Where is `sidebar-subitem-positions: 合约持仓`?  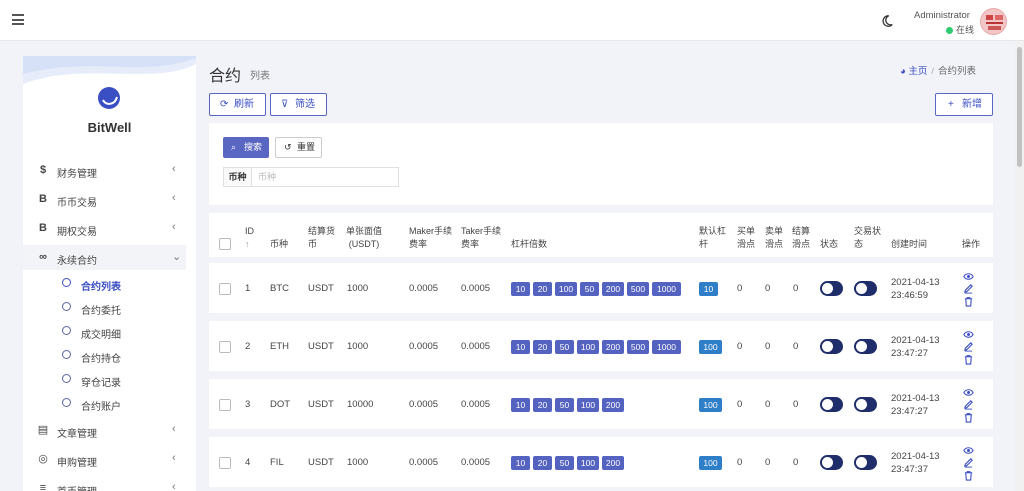 sidebar-subitem-positions: 合约持仓 is located at coordinates (104, 355).